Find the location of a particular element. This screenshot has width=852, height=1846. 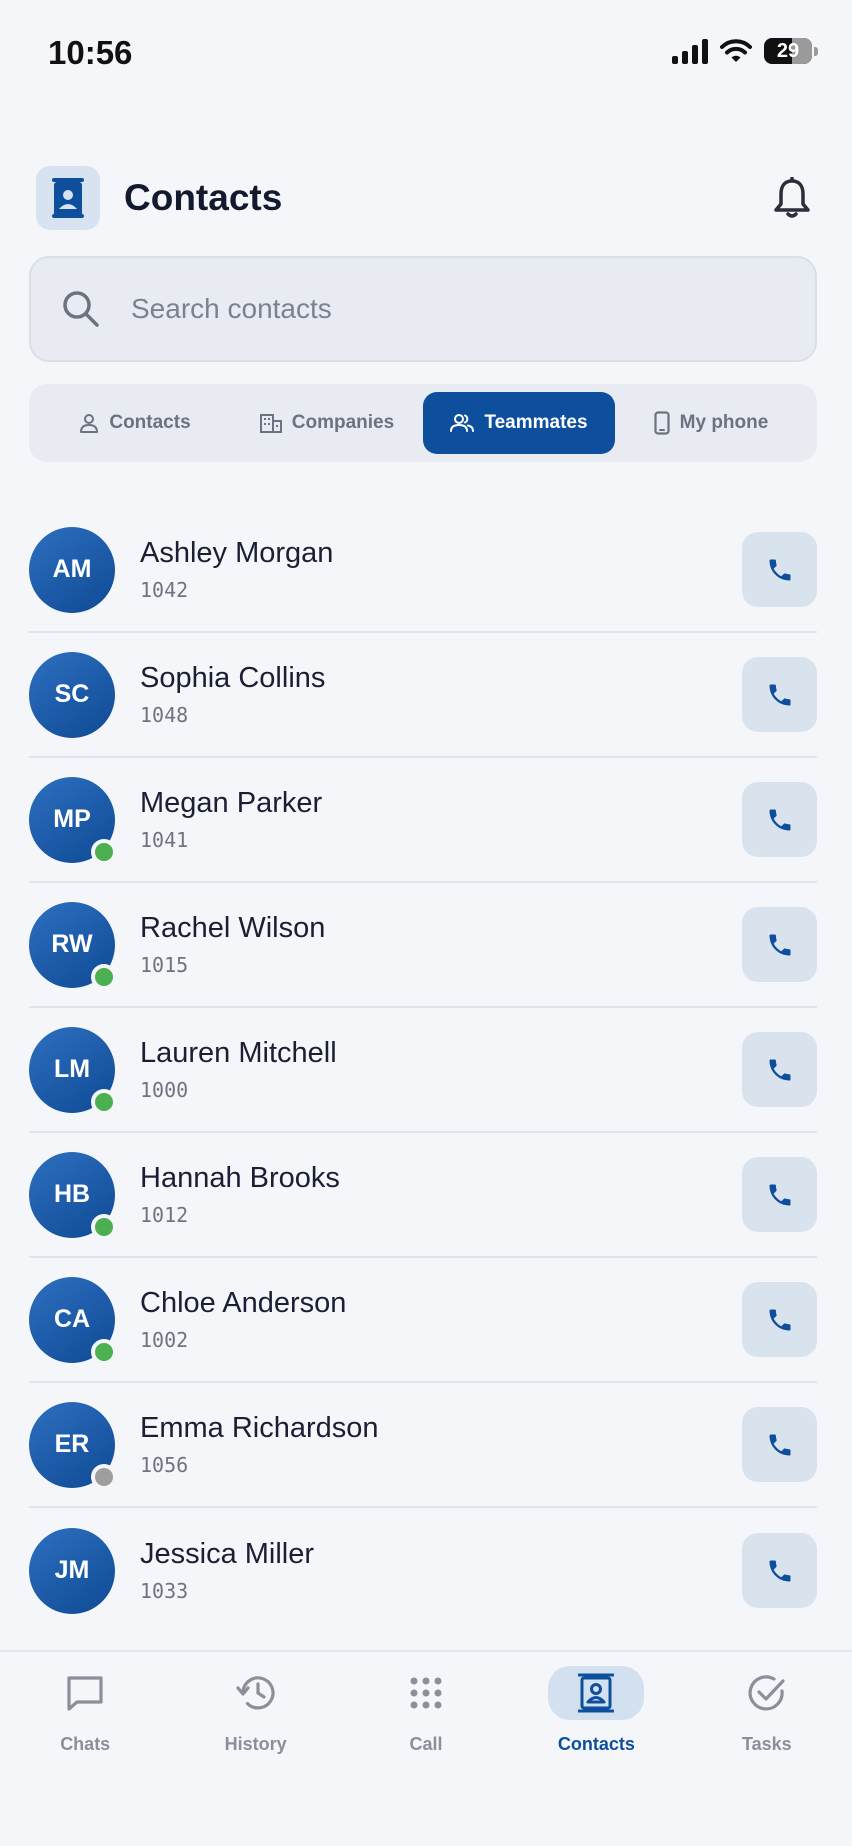

header: Contacts is located at coordinates (426, 198).